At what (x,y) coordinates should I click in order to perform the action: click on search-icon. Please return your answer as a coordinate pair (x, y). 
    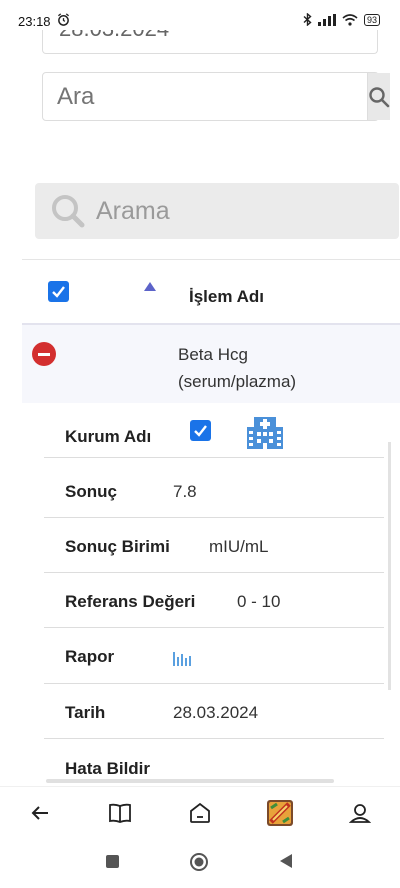
    Looking at the image, I should click on (379, 96).